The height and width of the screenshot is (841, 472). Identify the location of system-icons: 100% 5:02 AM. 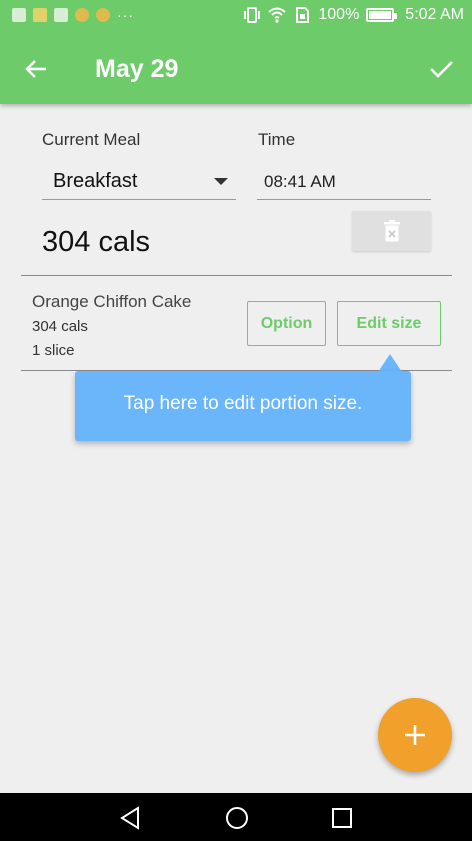
(353, 15).